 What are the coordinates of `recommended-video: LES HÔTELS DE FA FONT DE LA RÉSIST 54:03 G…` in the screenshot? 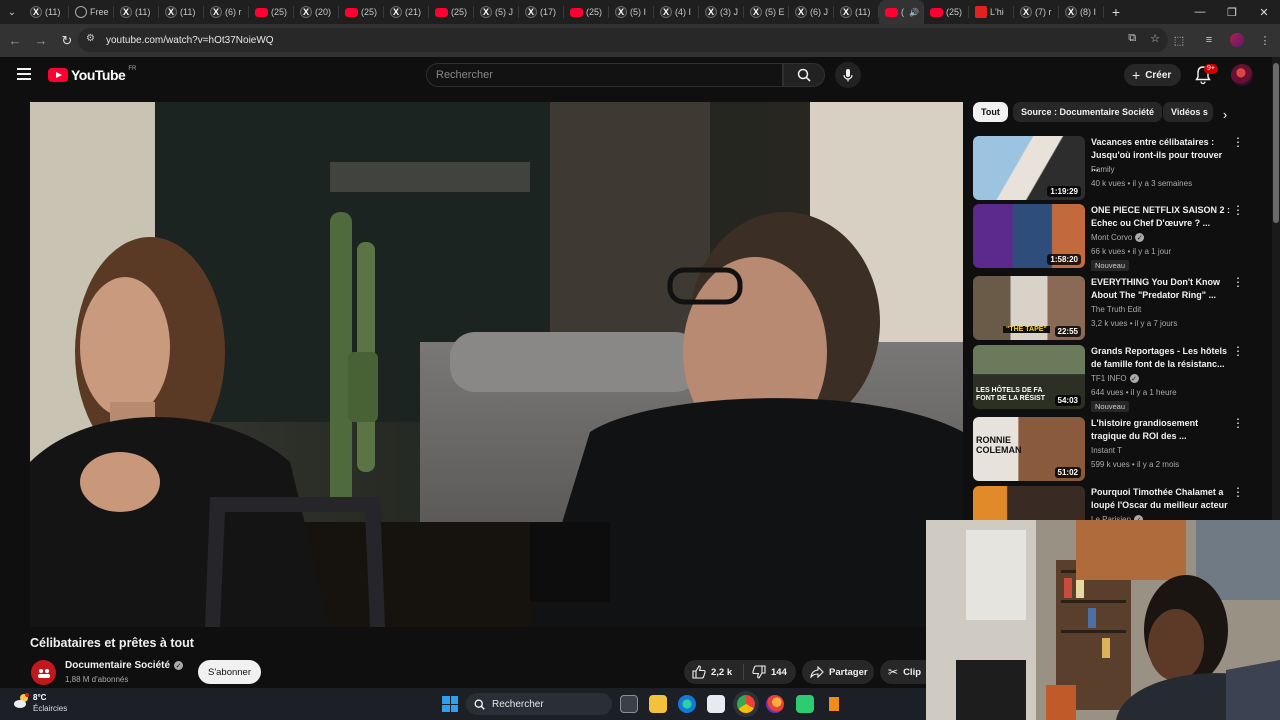 It's located at (1113, 378).